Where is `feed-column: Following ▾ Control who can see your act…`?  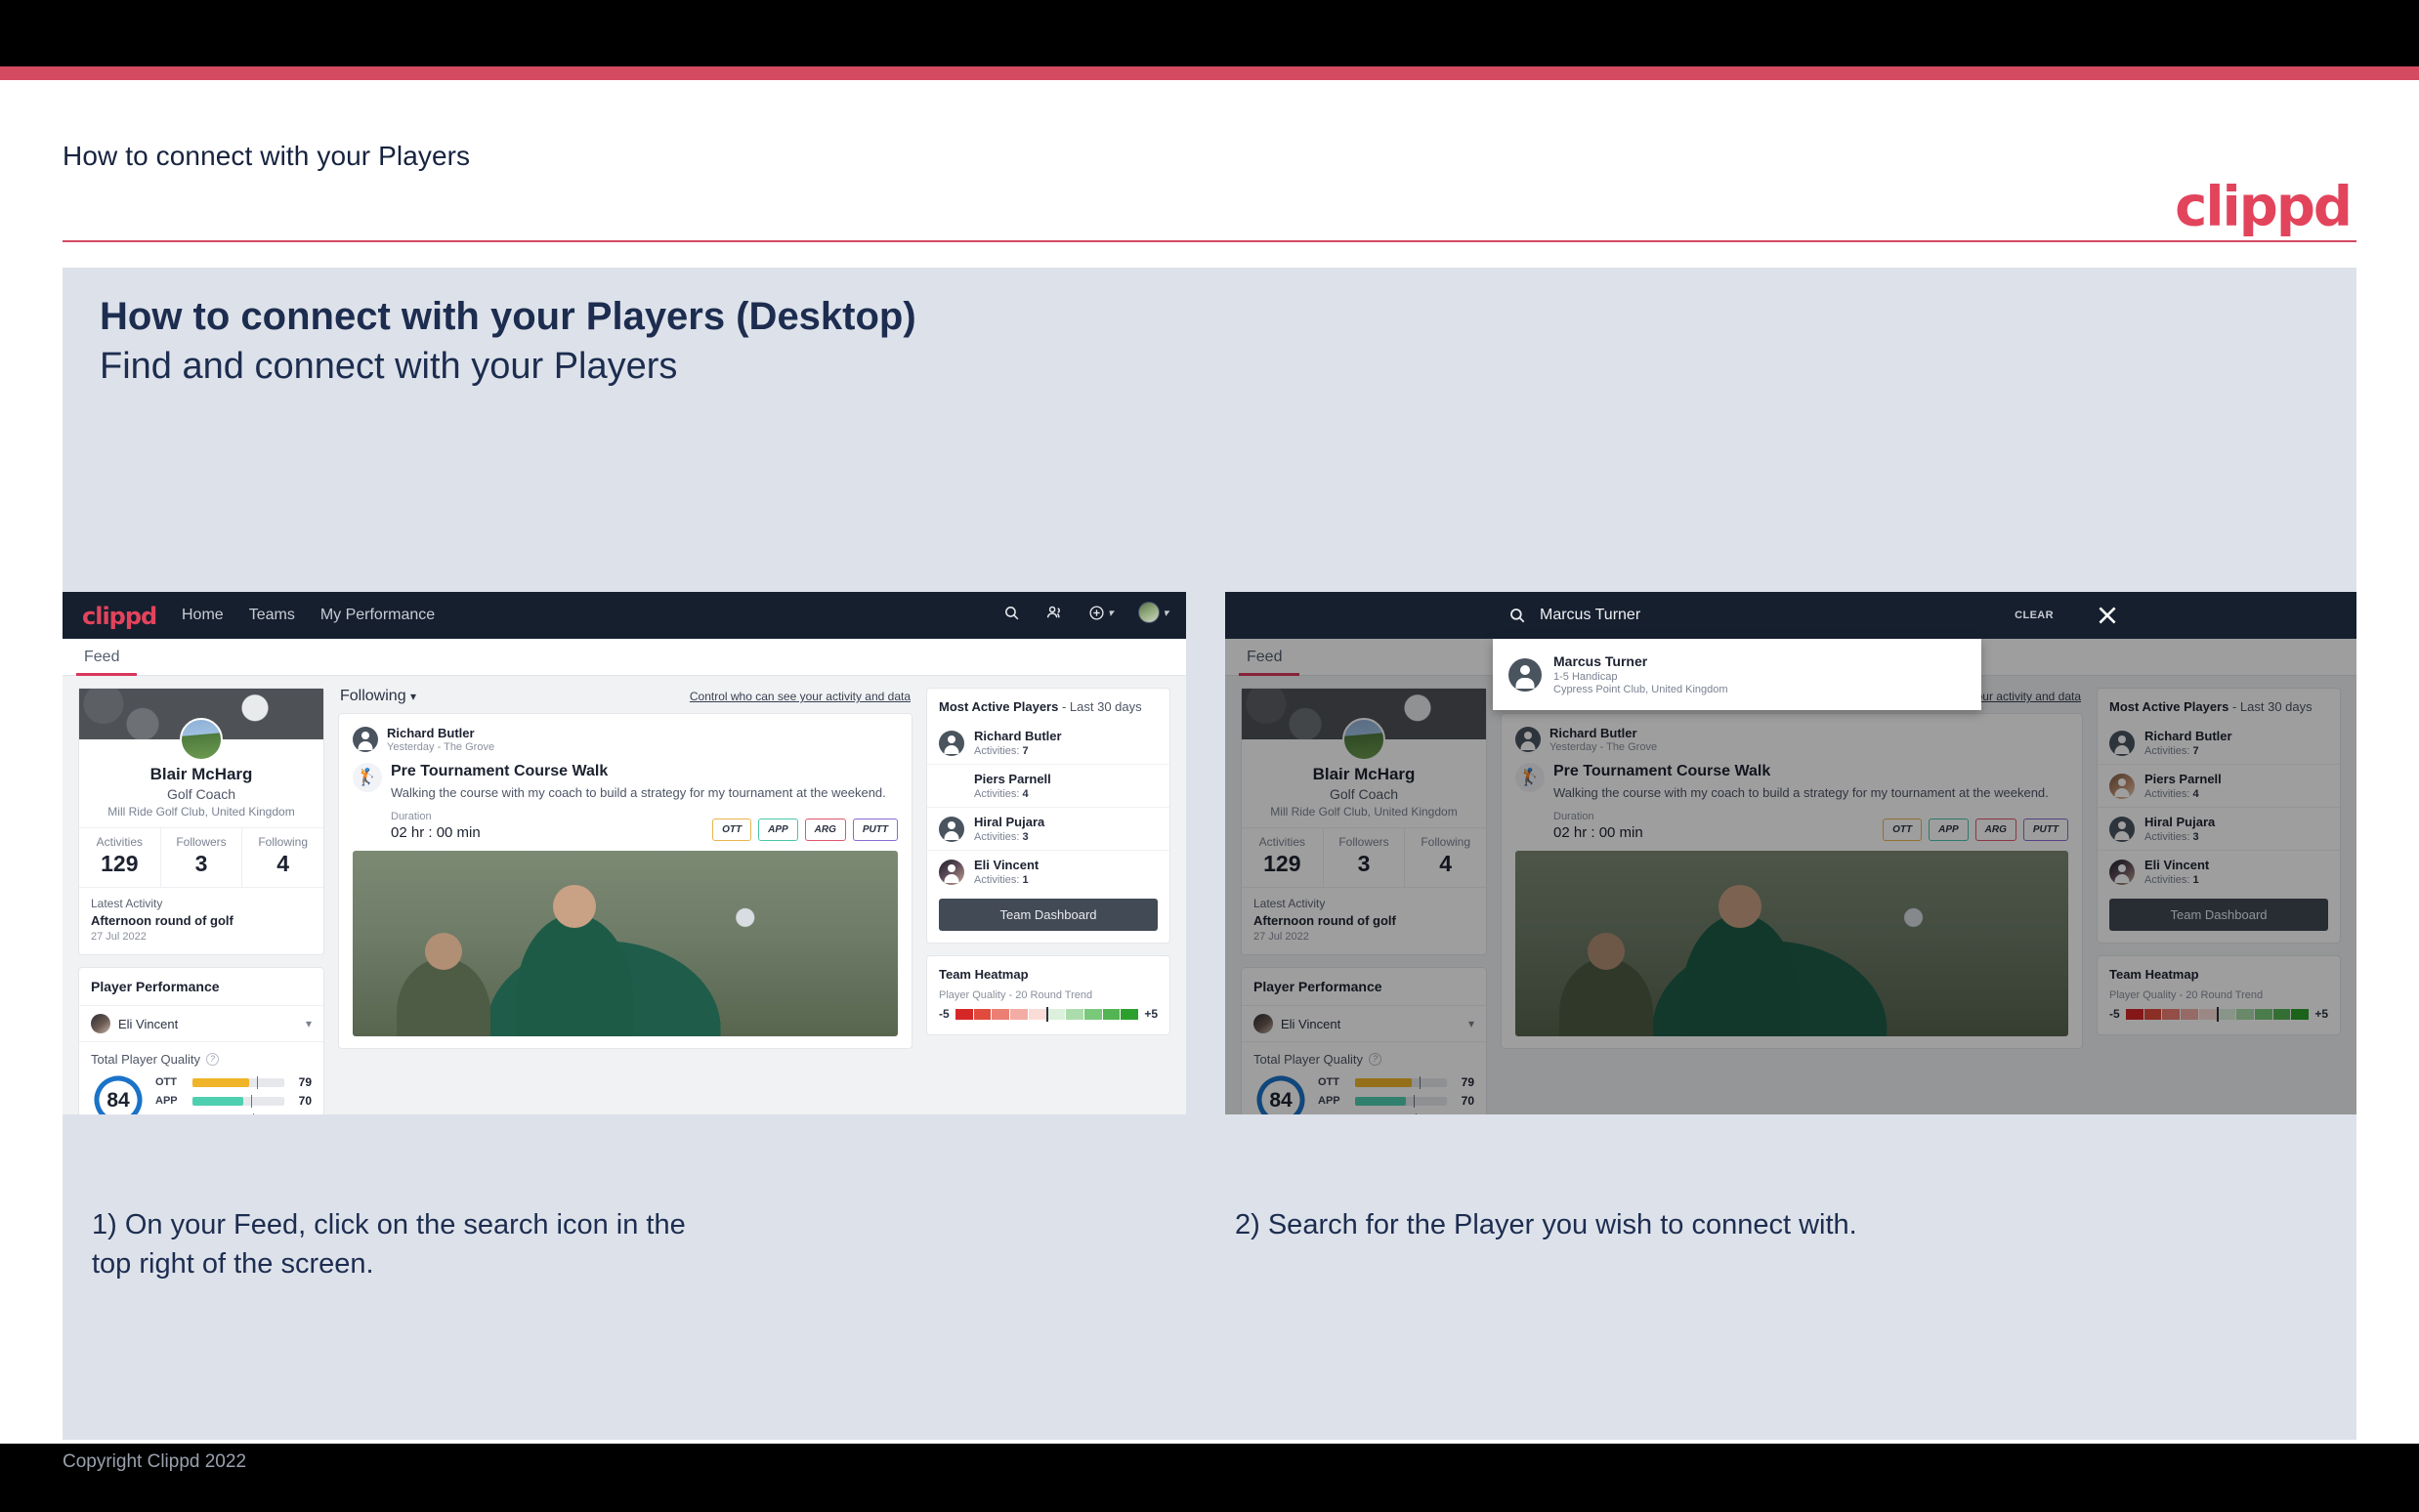 feed-column: Following ▾ Control who can see your act… is located at coordinates (625, 901).